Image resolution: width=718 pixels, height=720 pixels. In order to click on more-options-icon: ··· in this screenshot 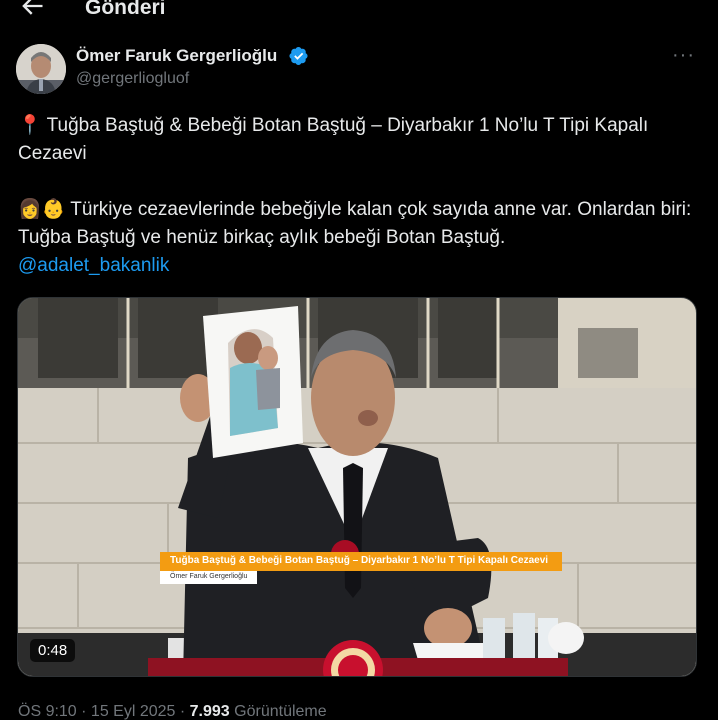, I will do `click(683, 56)`.